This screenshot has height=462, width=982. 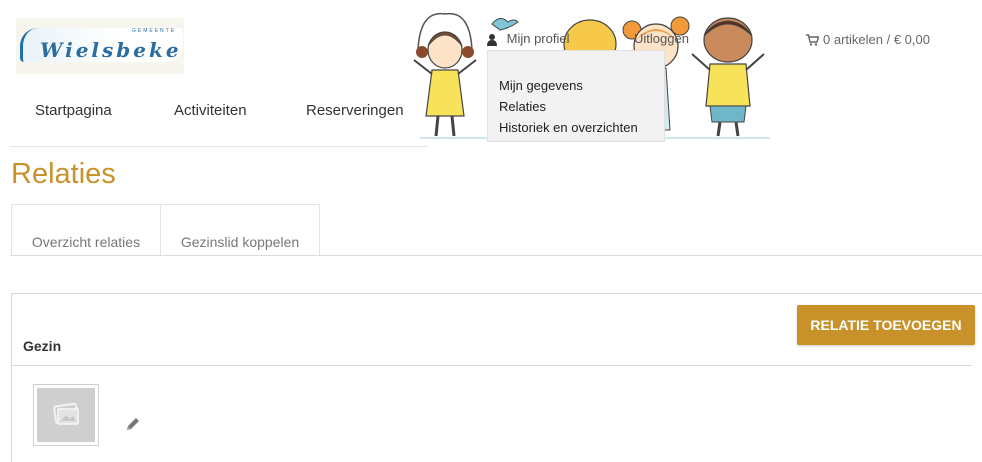 I want to click on tab-overzicht-relaties: Overzicht relaties, so click(x=86, y=230).